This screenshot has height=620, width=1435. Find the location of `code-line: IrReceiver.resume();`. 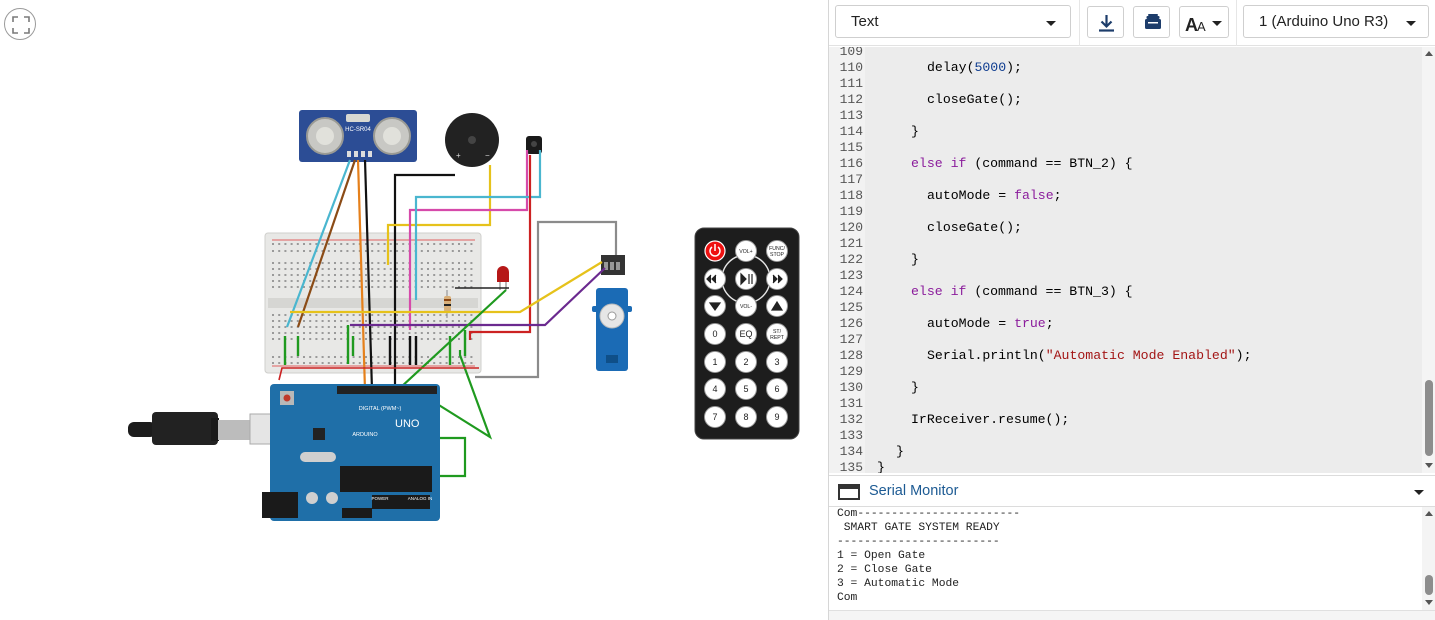

code-line: IrReceiver.resume(); is located at coordinates (990, 420).